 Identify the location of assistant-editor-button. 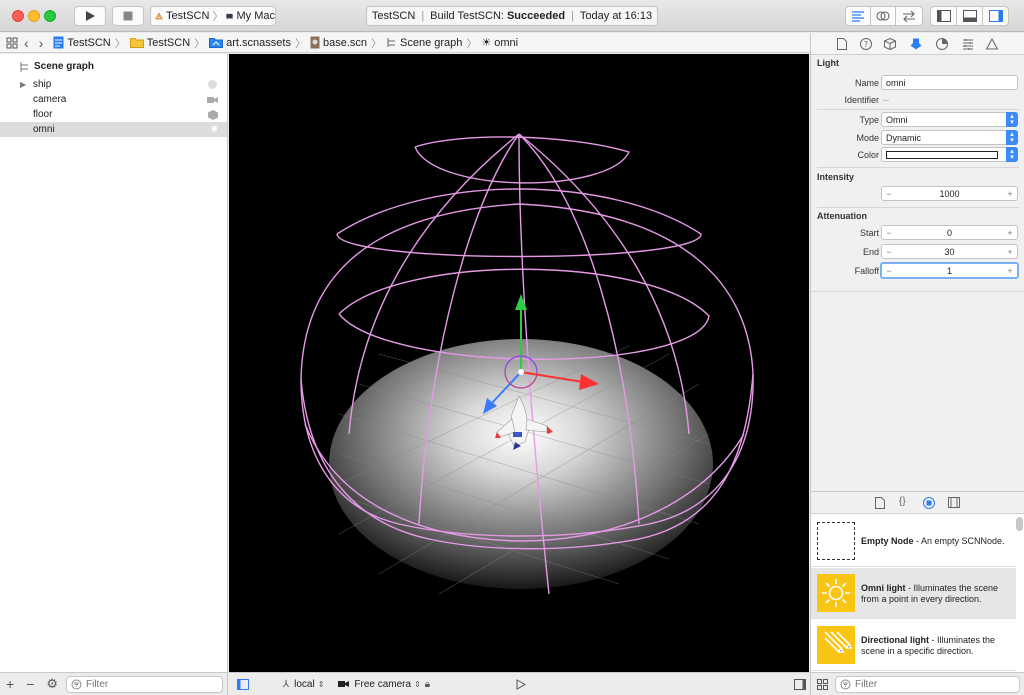
(883, 16).